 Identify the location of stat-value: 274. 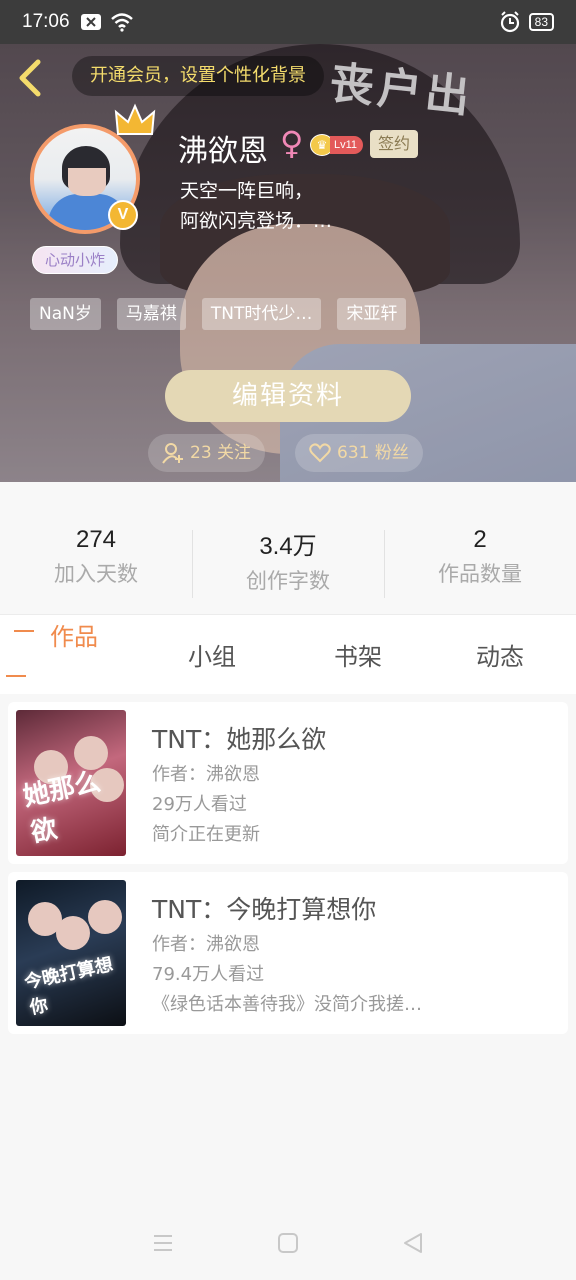
(96, 539).